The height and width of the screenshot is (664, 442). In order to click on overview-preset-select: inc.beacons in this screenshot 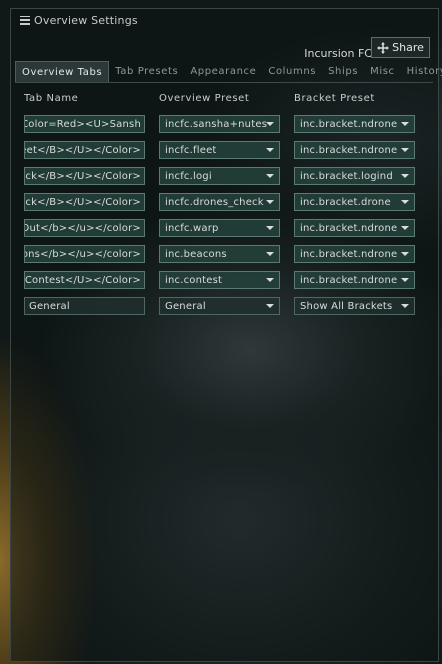, I will do `click(219, 254)`.